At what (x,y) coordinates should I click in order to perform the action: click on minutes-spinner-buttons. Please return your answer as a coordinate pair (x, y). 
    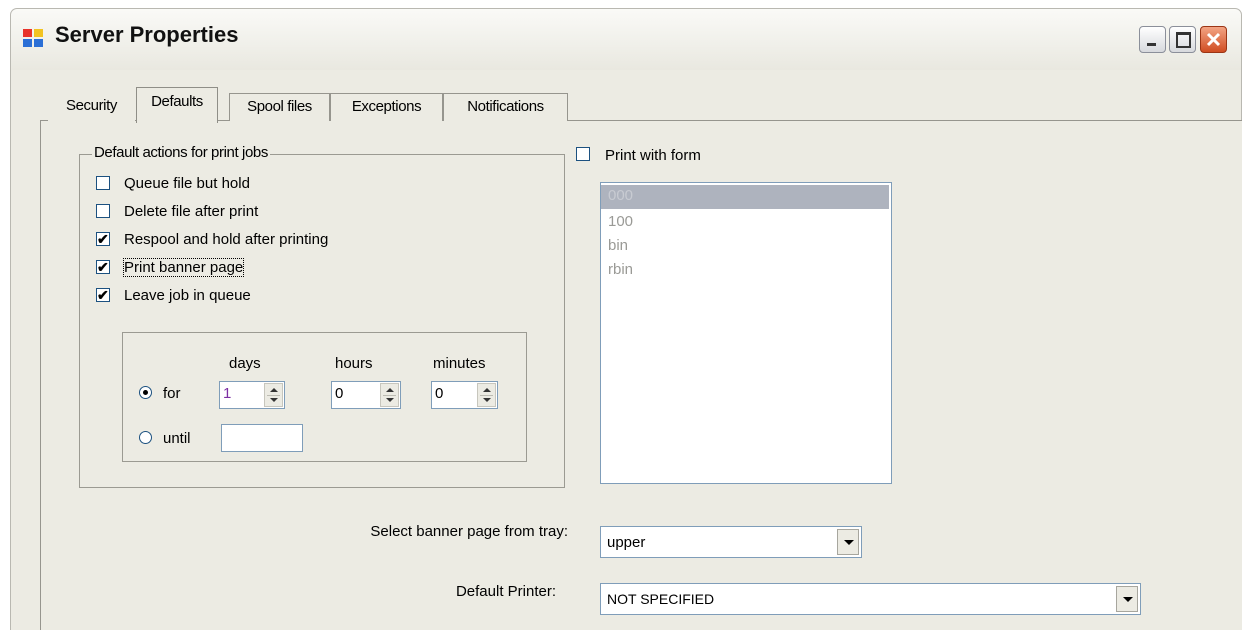
    Looking at the image, I should click on (486, 395).